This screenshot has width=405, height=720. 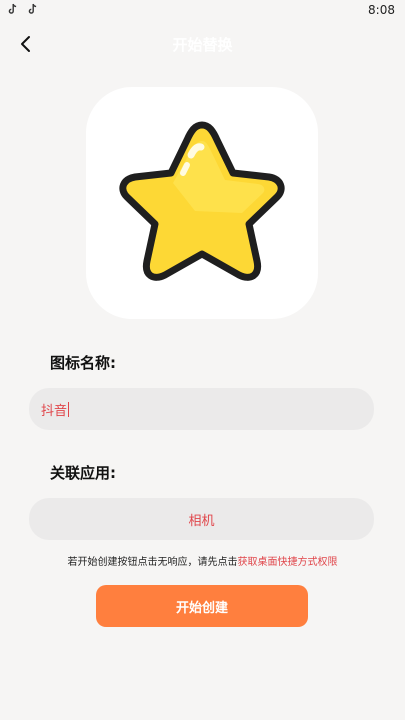 I want to click on linked-app-value: 相机, so click(x=201, y=519).